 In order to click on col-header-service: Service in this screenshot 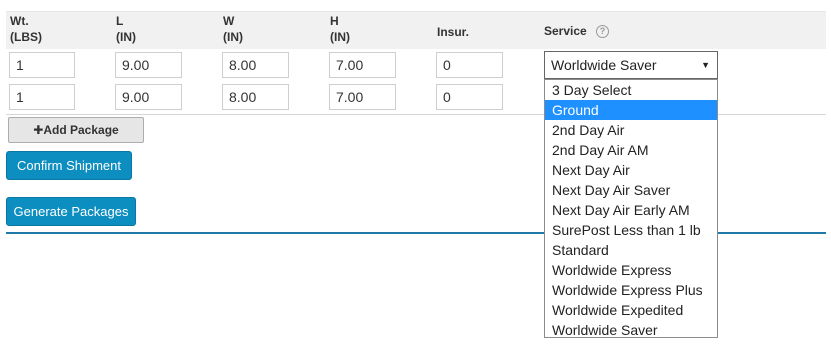, I will do `click(565, 31)`.